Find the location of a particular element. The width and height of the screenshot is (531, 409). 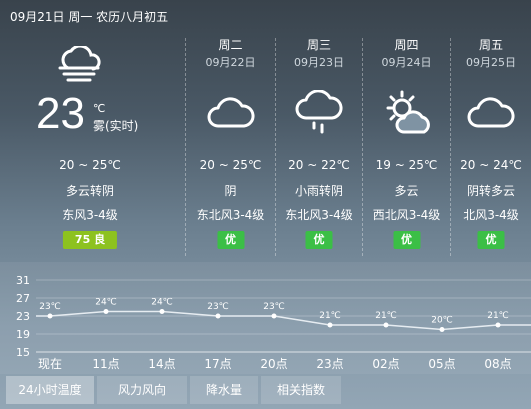

today-temperature: 23 is located at coordinates (60, 113).